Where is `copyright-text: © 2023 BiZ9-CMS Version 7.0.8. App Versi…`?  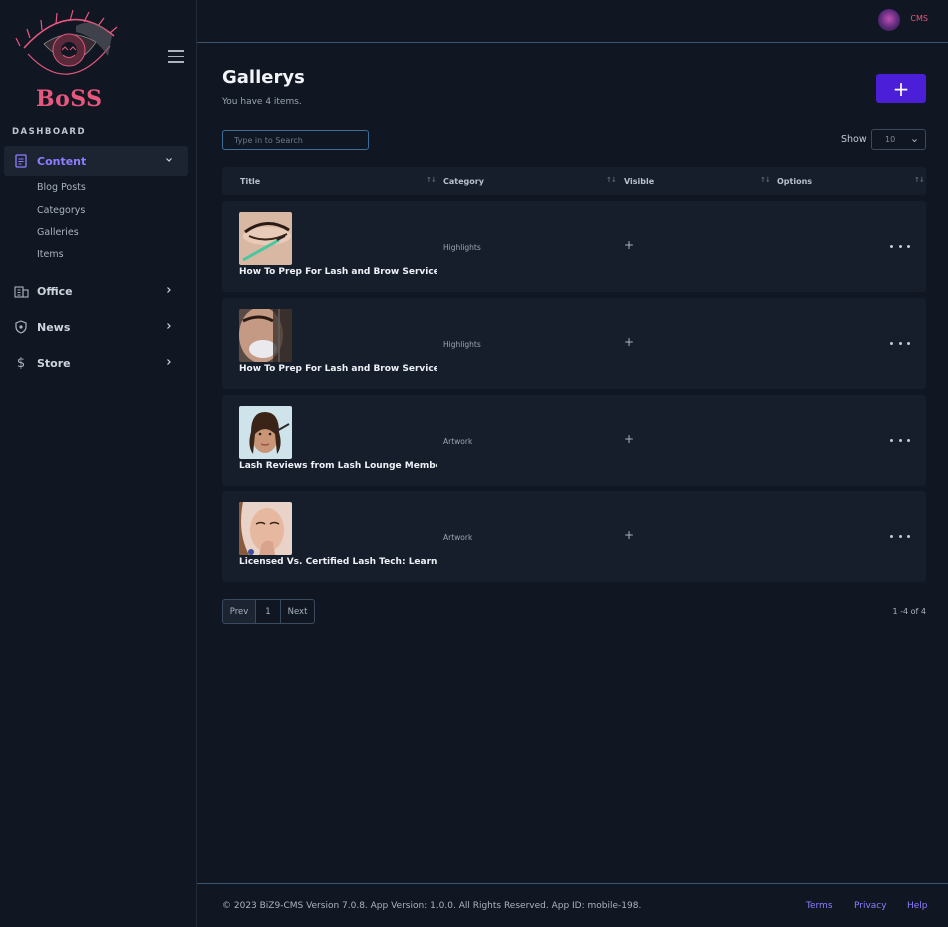 copyright-text: © 2023 BiZ9-CMS Version 7.0.8. App Versi… is located at coordinates (432, 906).